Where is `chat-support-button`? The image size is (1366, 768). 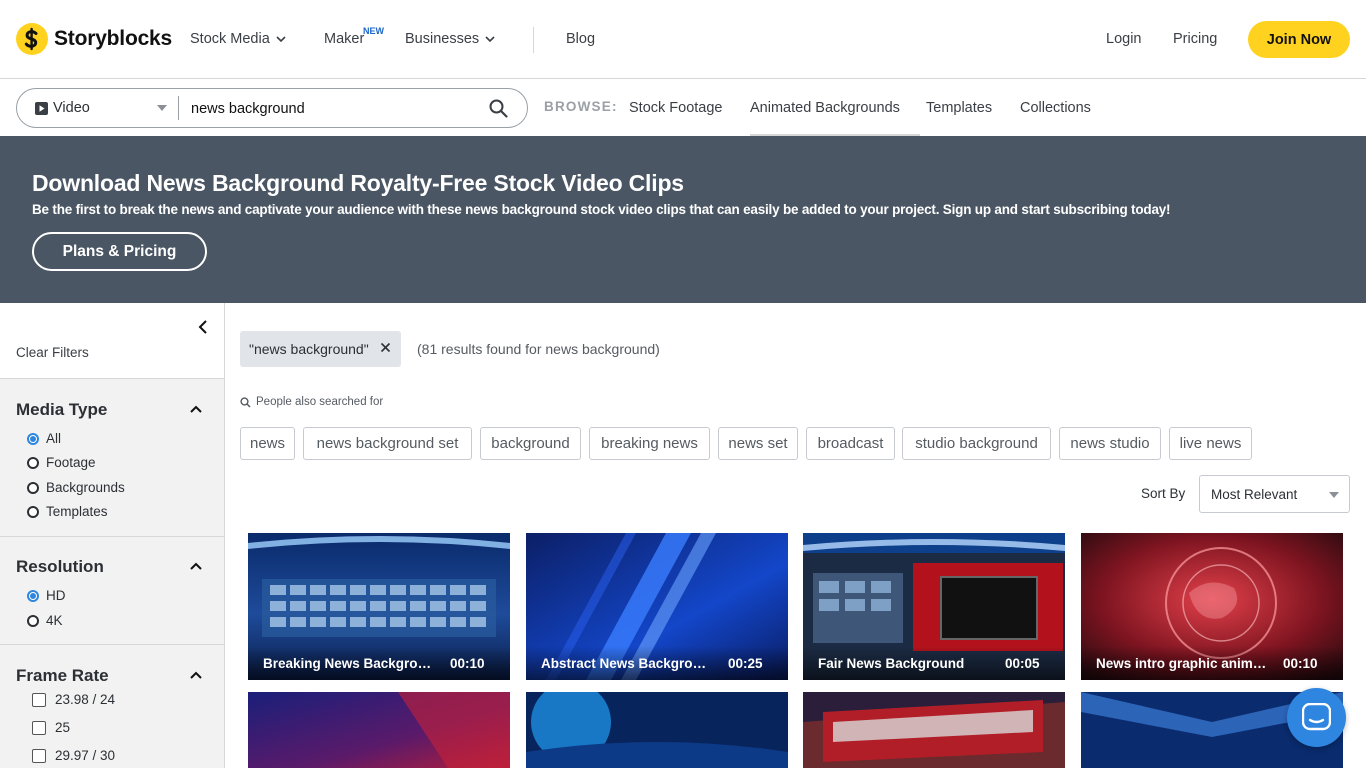
chat-support-button is located at coordinates (1316, 717).